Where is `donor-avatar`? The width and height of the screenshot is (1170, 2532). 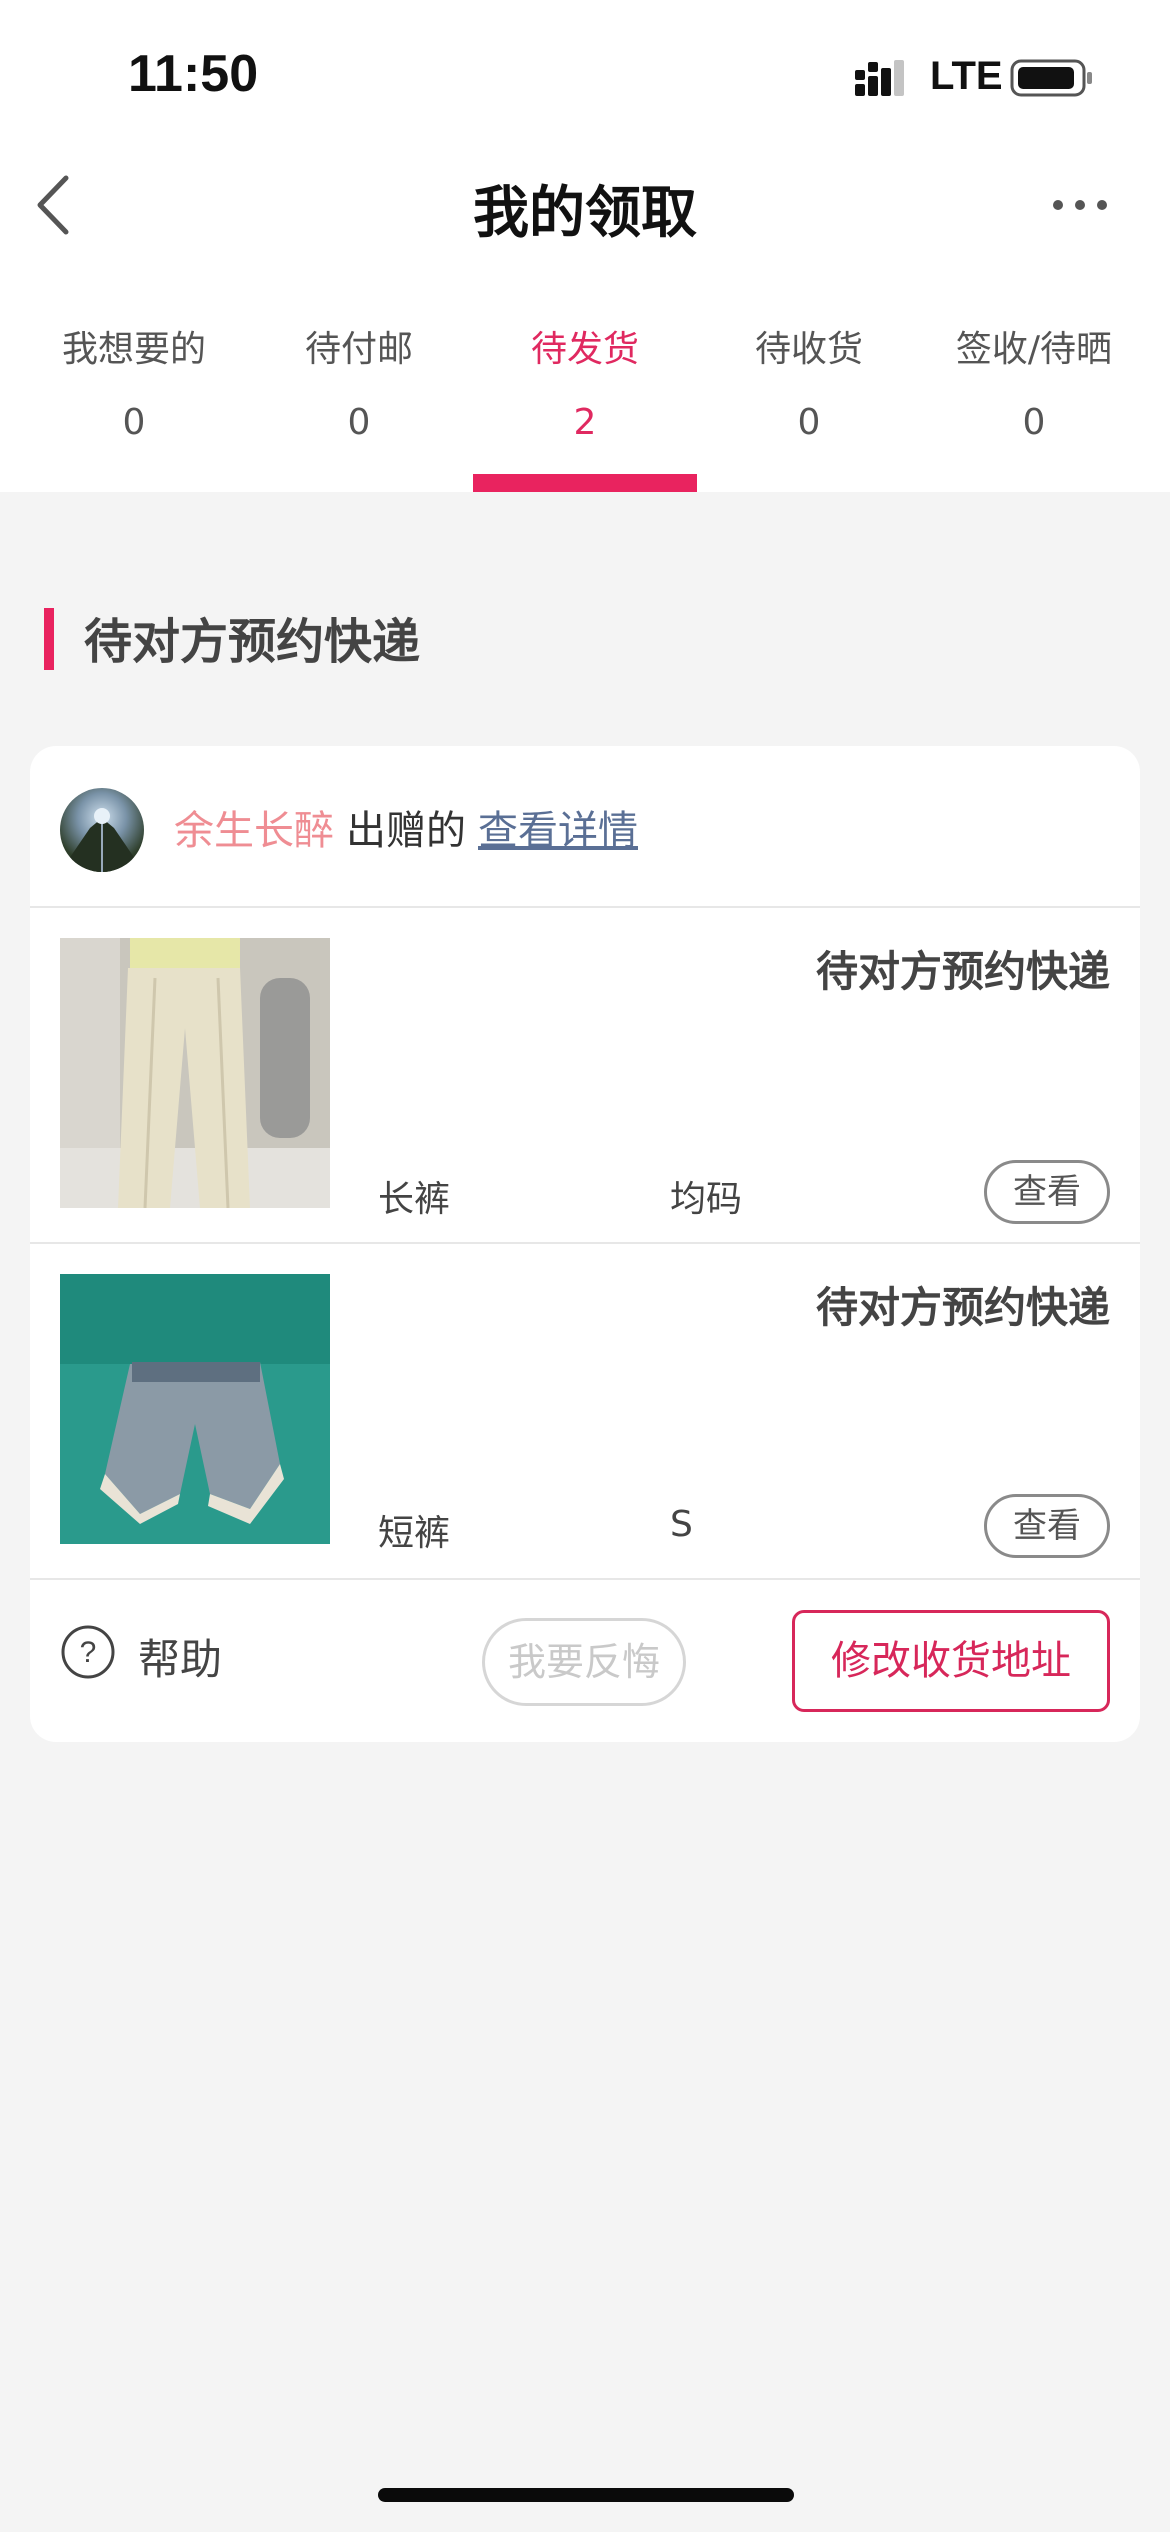
donor-avatar is located at coordinates (102, 830).